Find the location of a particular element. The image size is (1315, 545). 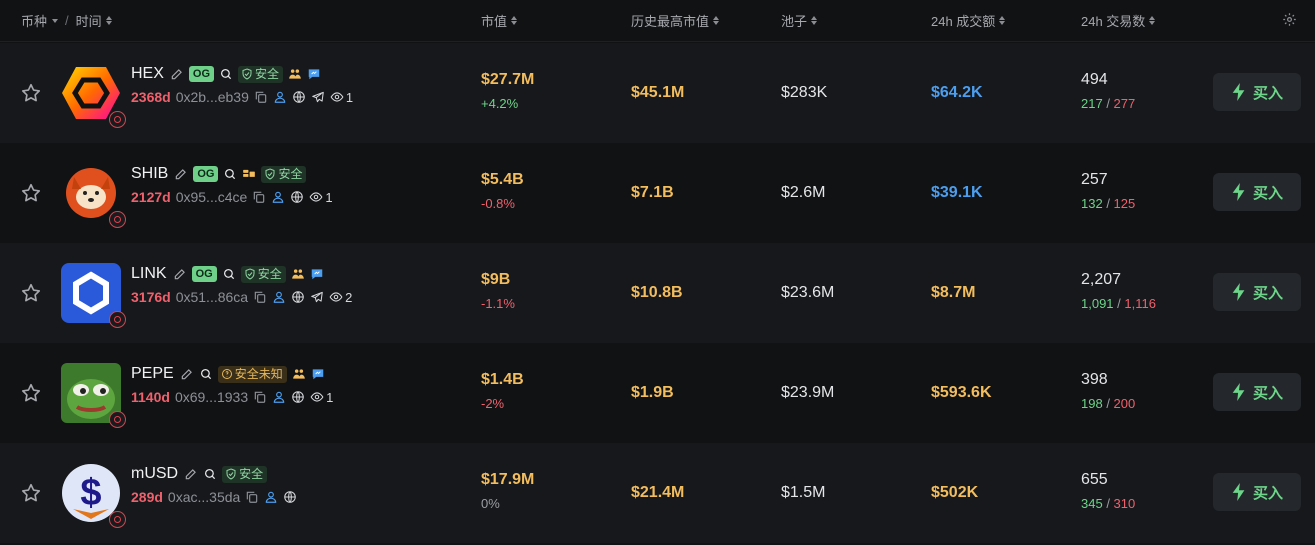

header-coin: 币种 / 时间 is located at coordinates (66, 20).